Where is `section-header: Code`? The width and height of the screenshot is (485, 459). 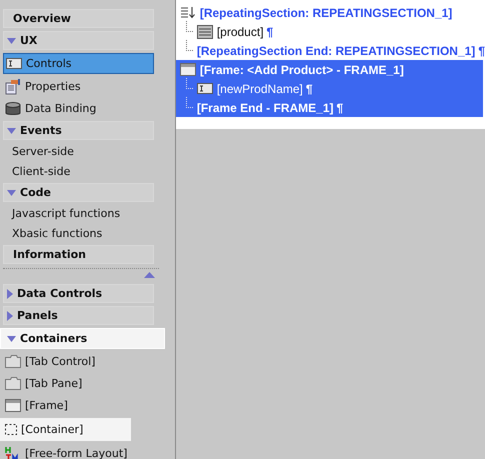
section-header: Code is located at coordinates (78, 192).